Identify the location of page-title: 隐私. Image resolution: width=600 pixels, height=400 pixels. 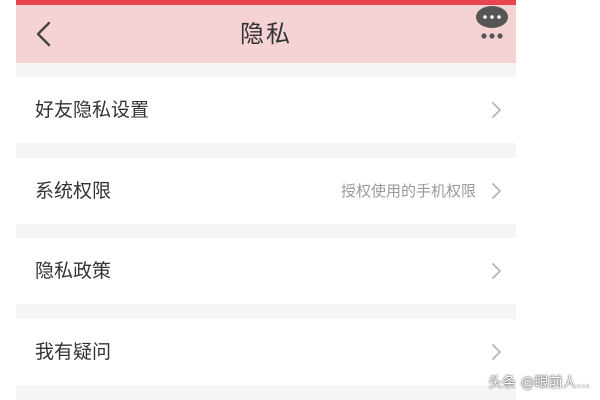
(266, 34).